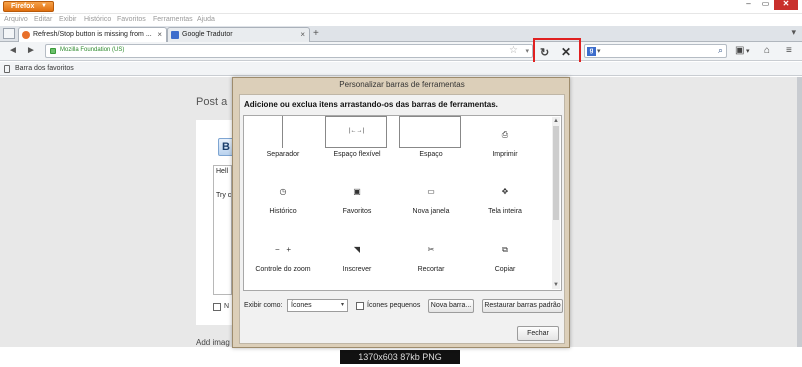 Image resolution: width=802 pixels, height=367 pixels. What do you see at coordinates (748, 51) in the screenshot?
I see `bookmarks-dropdown-icon: ▾` at bounding box center [748, 51].